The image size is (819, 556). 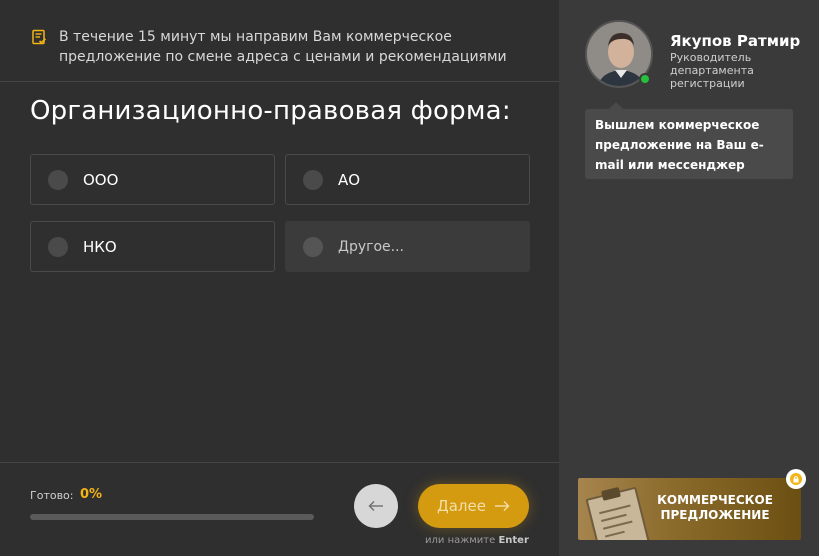 I want to click on lock-icon, so click(x=796, y=479).